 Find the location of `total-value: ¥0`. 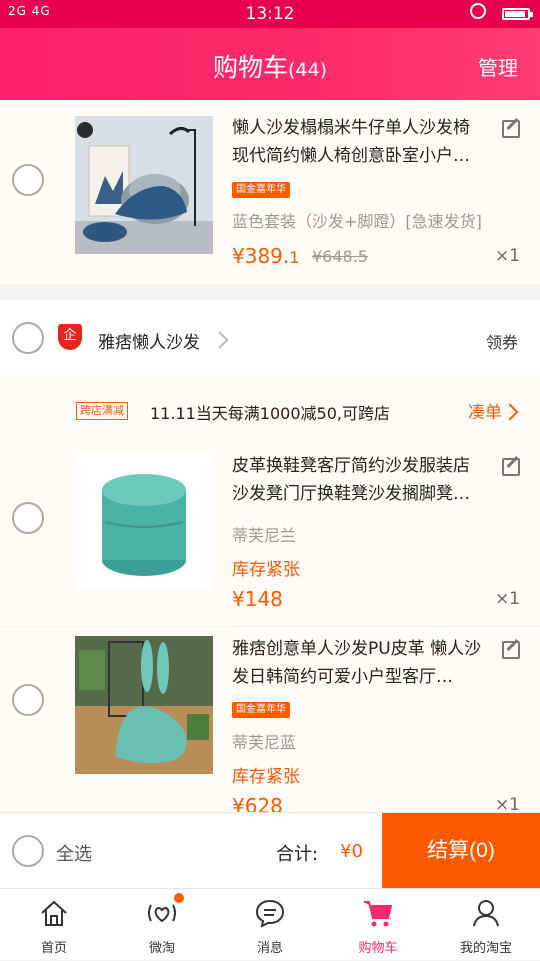

total-value: ¥0 is located at coordinates (351, 851).